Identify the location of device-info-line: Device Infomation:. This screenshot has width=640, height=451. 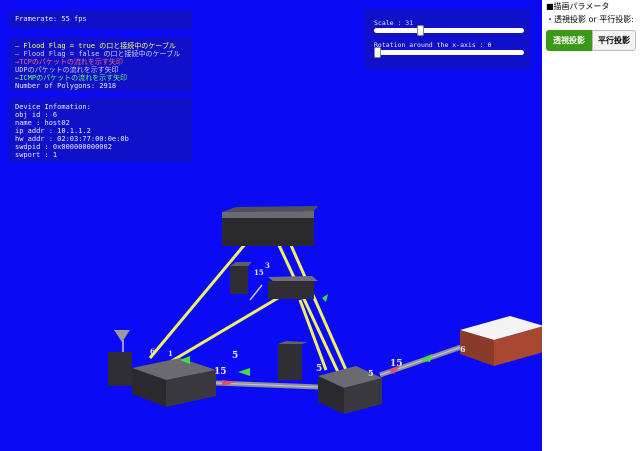
(53, 107).